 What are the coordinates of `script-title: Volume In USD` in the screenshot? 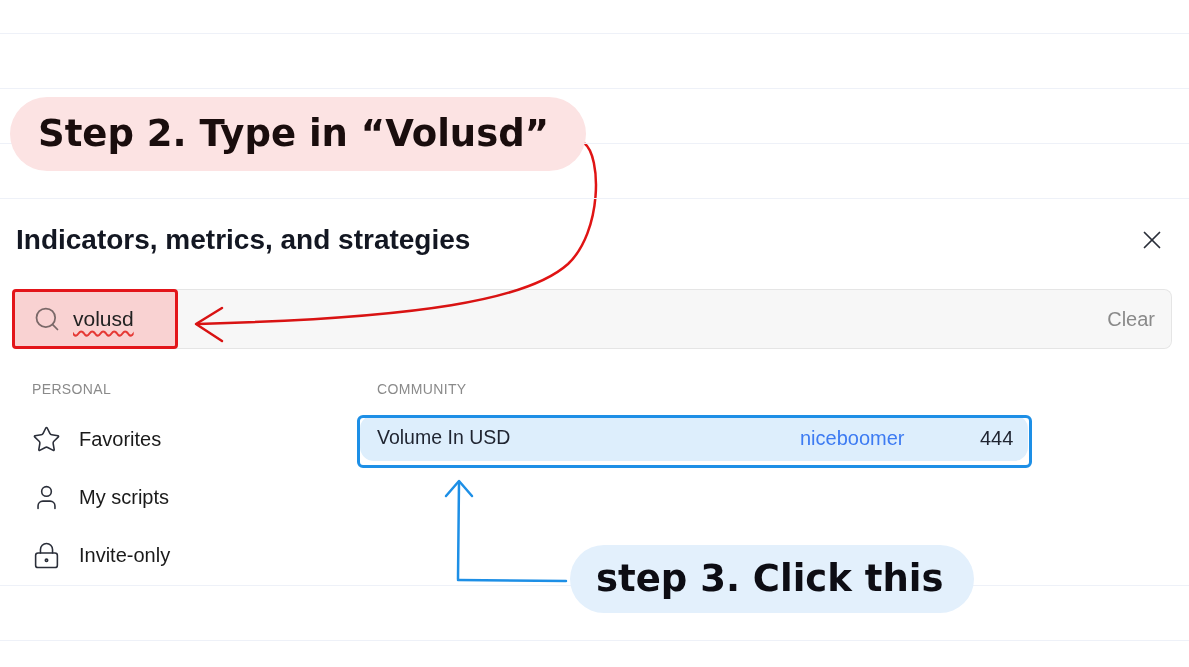 It's located at (444, 438).